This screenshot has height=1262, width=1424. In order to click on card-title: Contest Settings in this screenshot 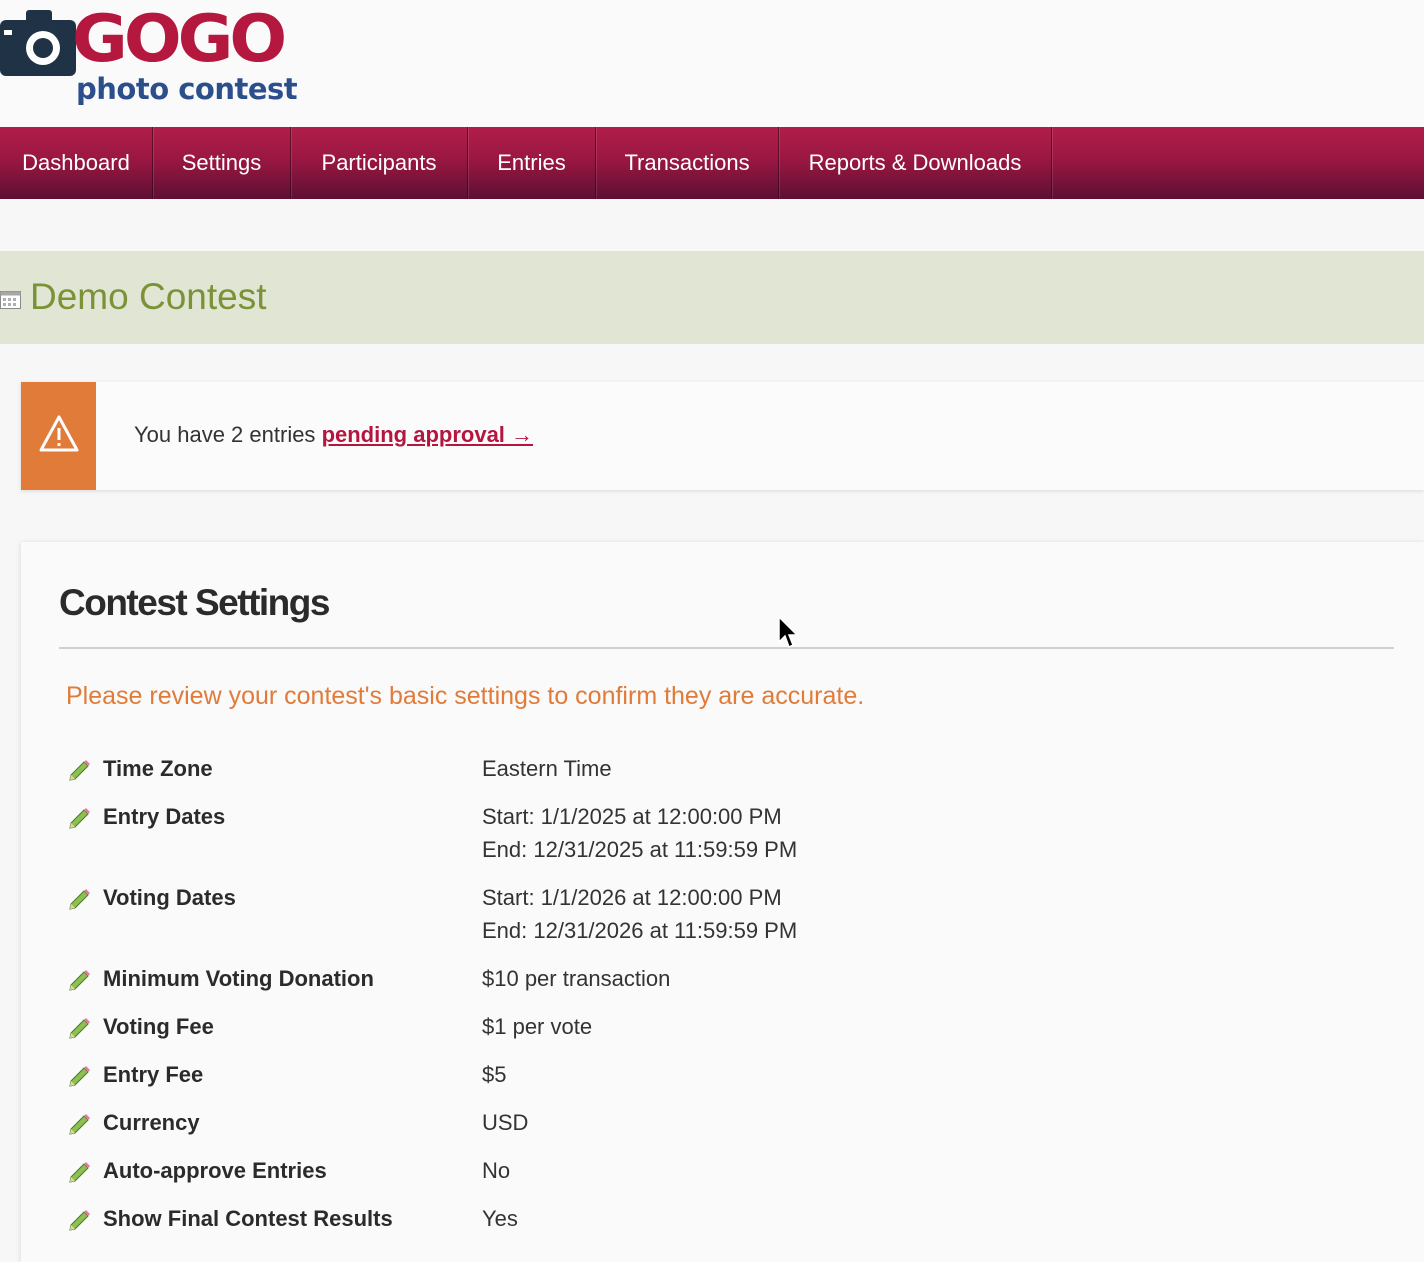, I will do `click(194, 602)`.